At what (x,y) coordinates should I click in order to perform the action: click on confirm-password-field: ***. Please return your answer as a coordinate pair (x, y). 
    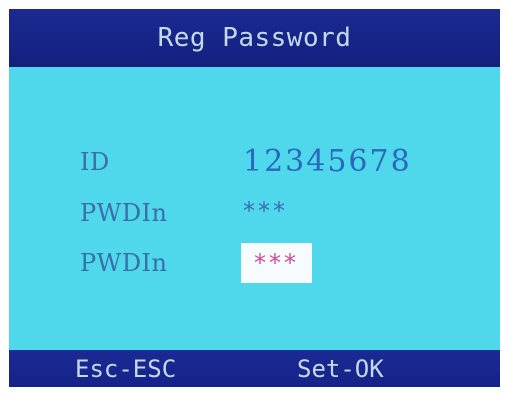
    Looking at the image, I should click on (276, 263).